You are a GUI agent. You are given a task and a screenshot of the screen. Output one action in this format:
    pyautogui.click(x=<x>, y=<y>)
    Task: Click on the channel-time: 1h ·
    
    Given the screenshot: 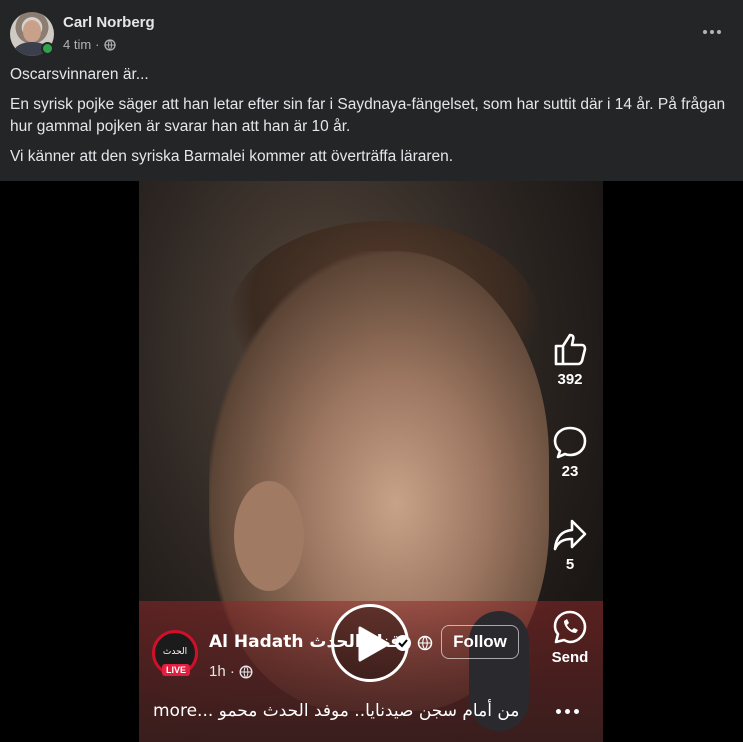 What is the action you would take?
    pyautogui.click(x=222, y=671)
    